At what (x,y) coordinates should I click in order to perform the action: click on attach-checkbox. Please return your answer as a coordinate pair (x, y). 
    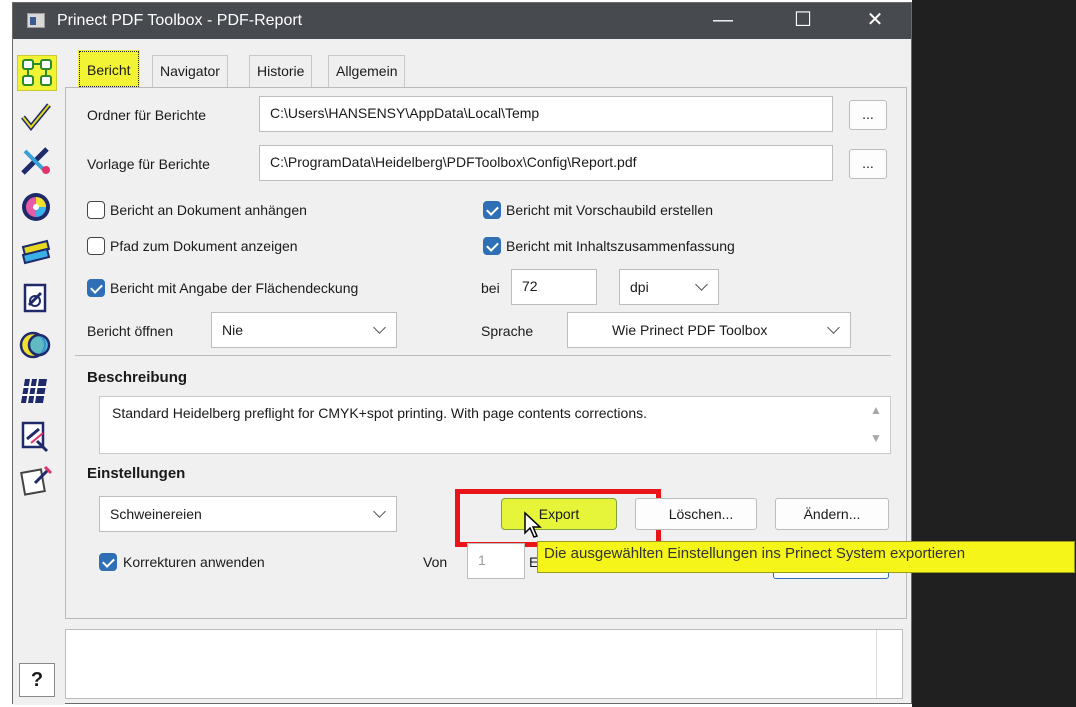
    Looking at the image, I should click on (96, 210).